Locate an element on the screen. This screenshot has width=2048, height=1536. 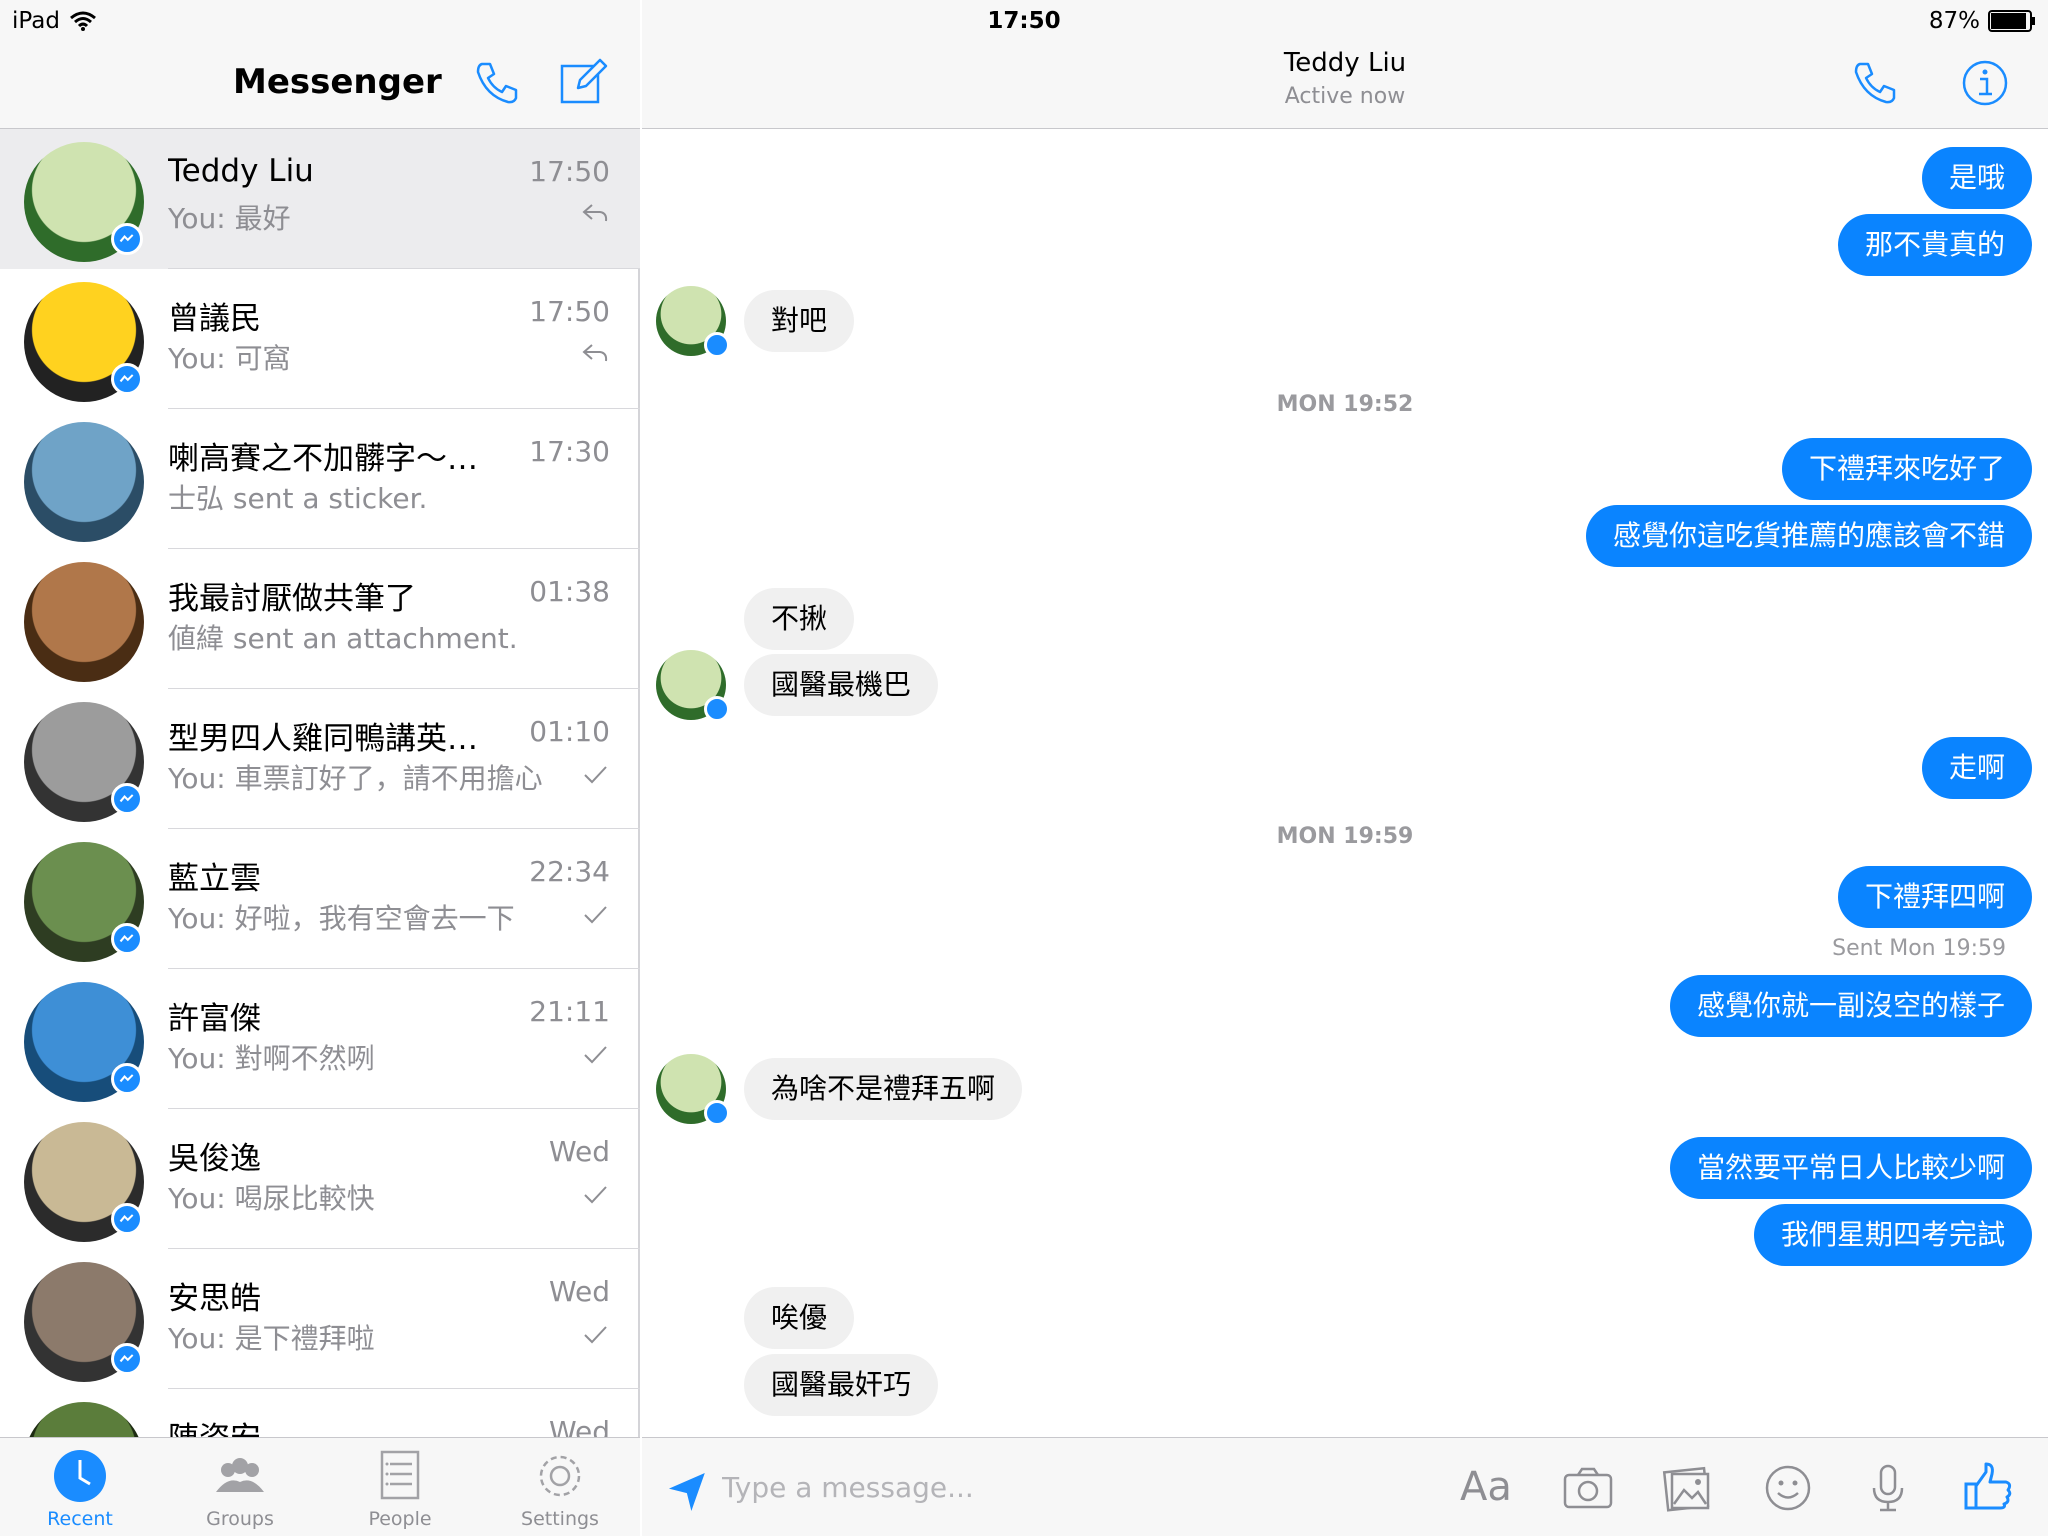
conversation-preview: You: 喝尿比較快 is located at coordinates (271, 1198).